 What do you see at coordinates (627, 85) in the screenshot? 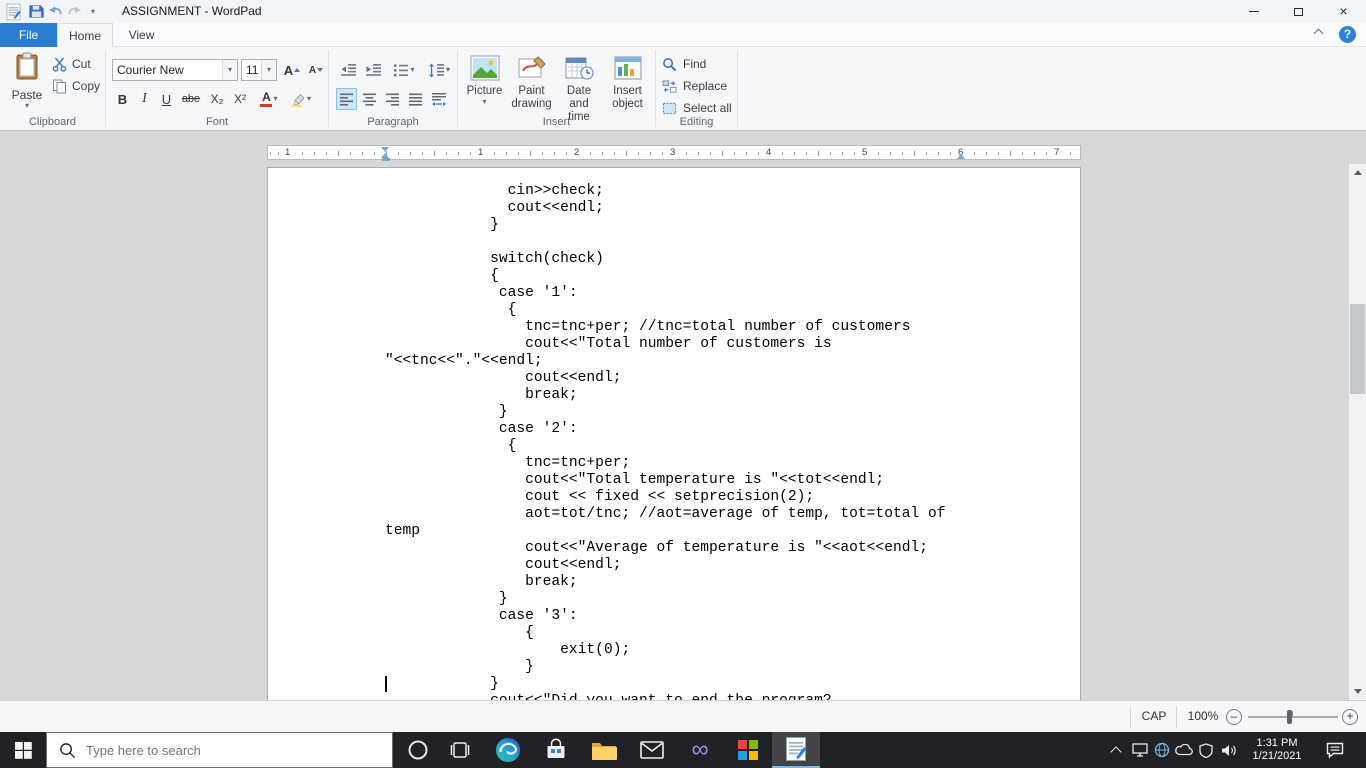
I see `insert-object-button: Insert object` at bounding box center [627, 85].